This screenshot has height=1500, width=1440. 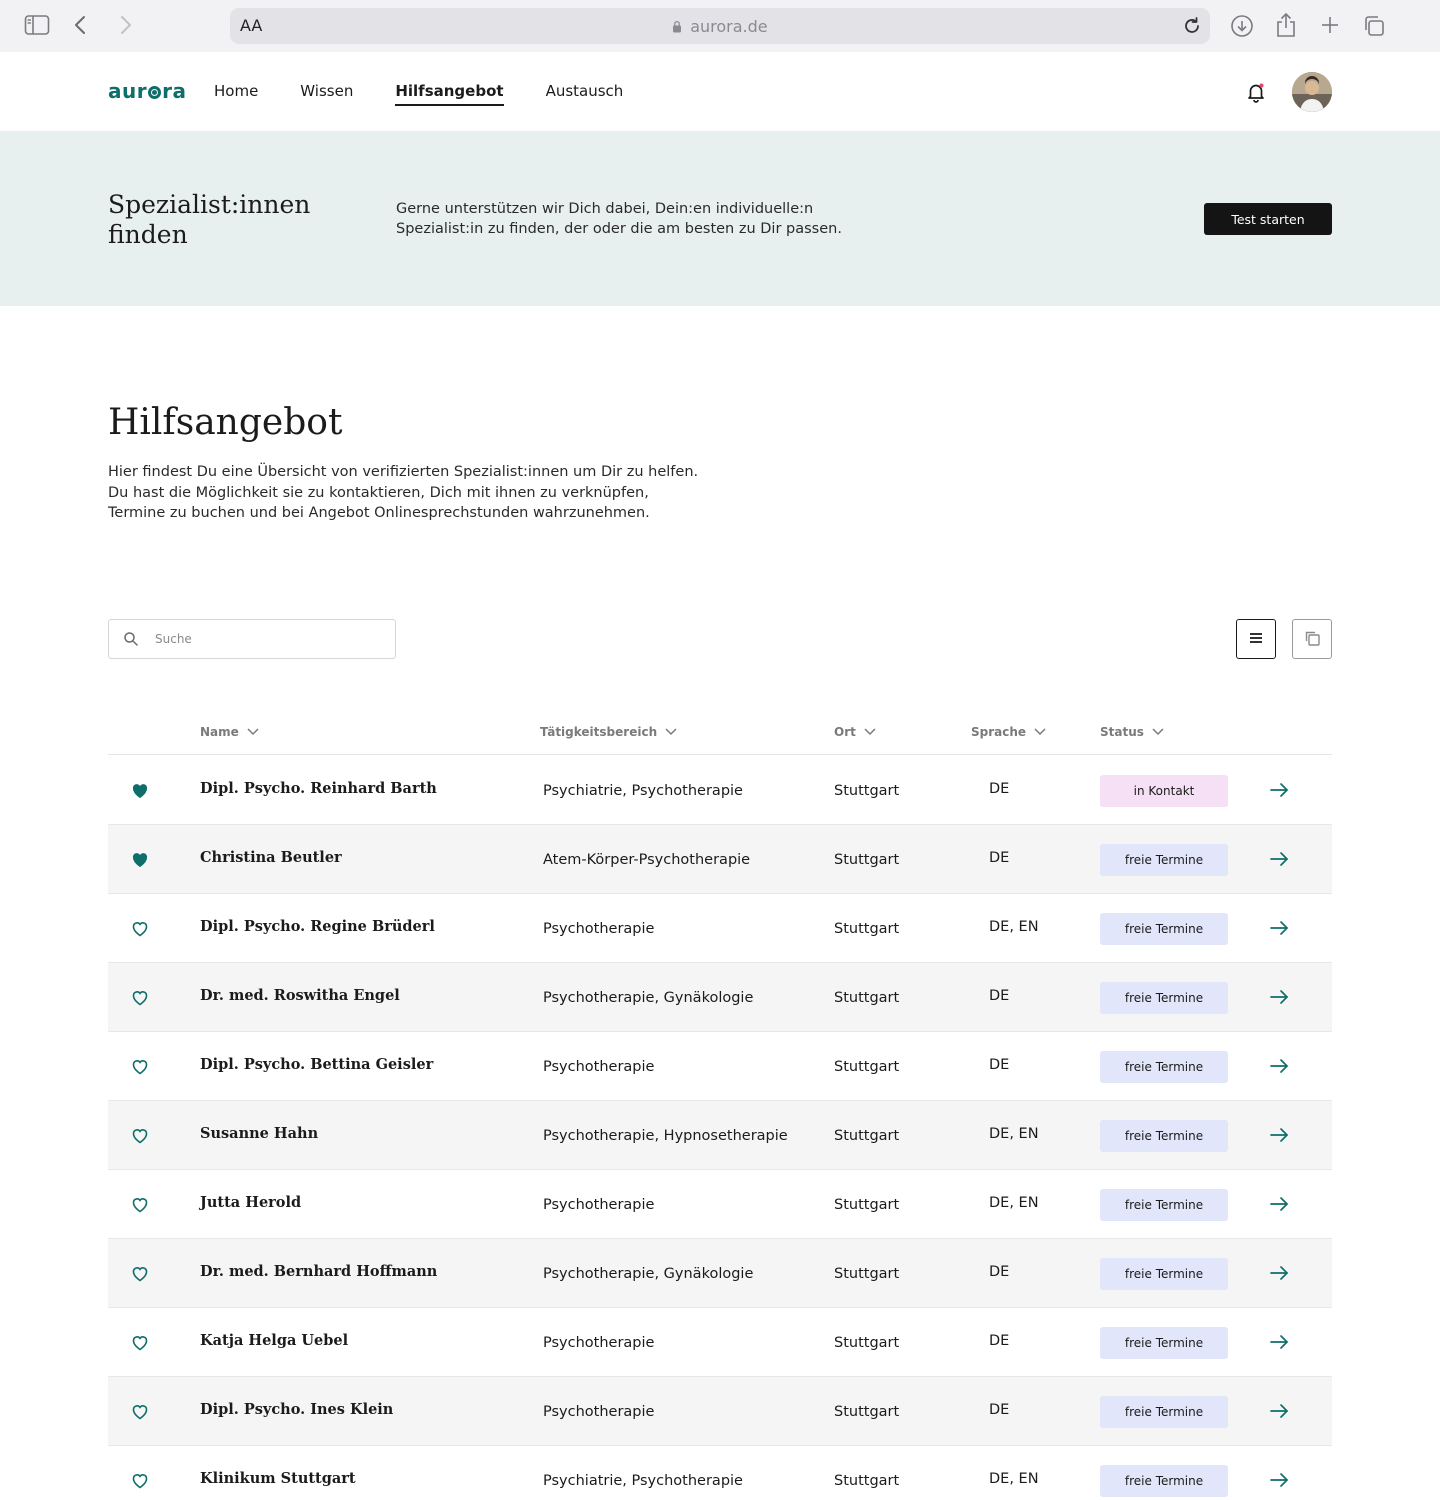 What do you see at coordinates (1268, 219) in the screenshot?
I see `test-start-button: Test starten` at bounding box center [1268, 219].